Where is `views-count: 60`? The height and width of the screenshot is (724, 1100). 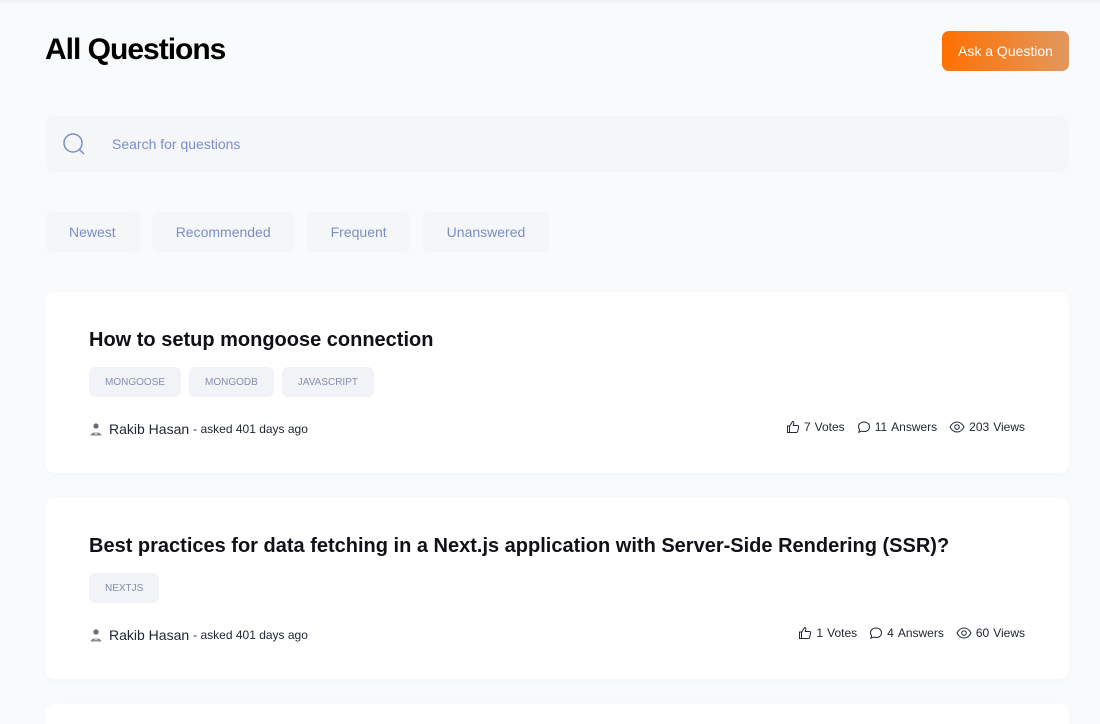
views-count: 60 is located at coordinates (982, 633).